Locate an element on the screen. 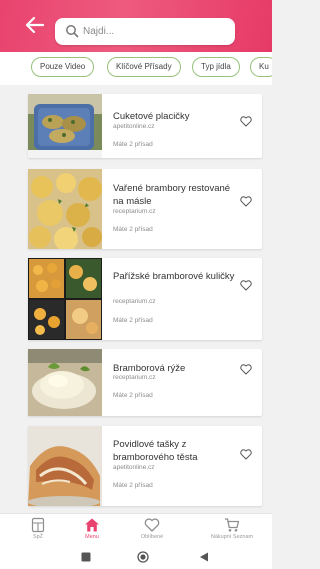 The height and width of the screenshot is (569, 320). book-icon is located at coordinates (38, 525).